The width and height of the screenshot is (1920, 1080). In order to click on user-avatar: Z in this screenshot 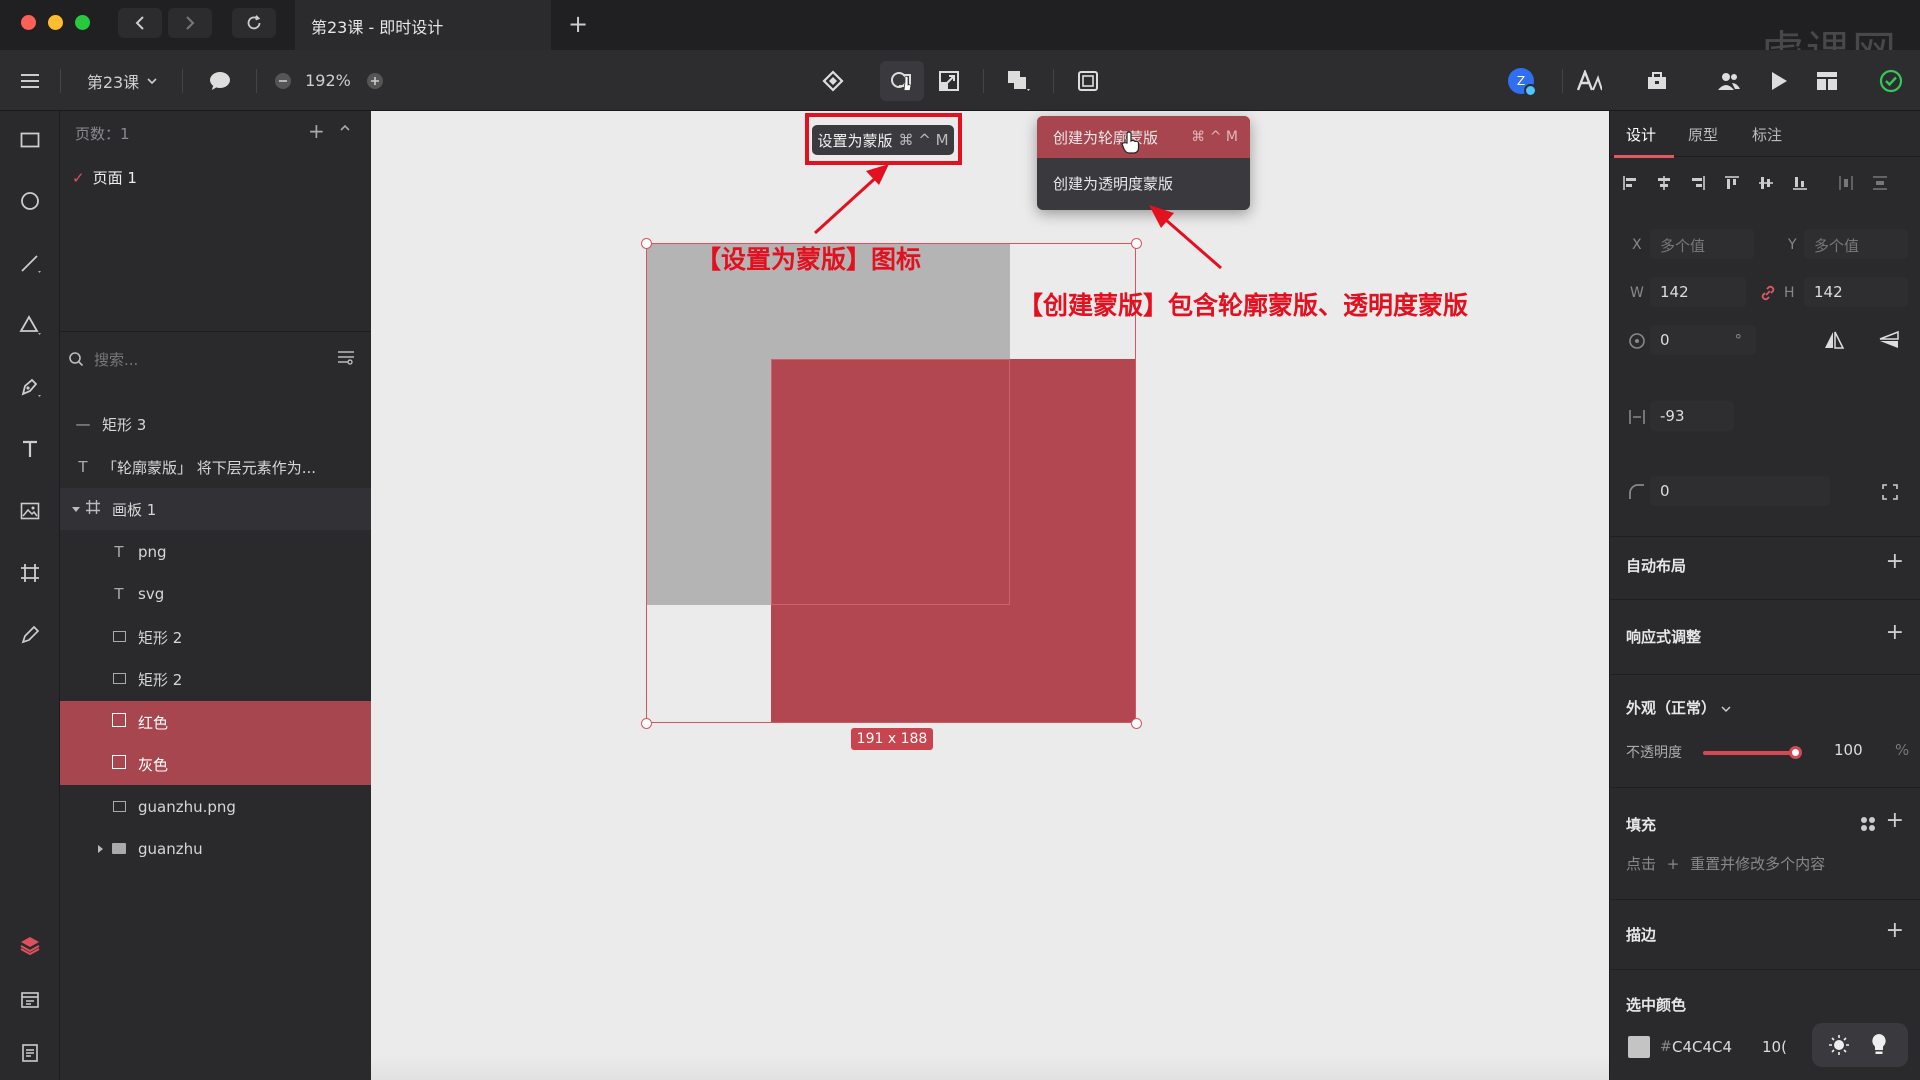, I will do `click(1521, 80)`.